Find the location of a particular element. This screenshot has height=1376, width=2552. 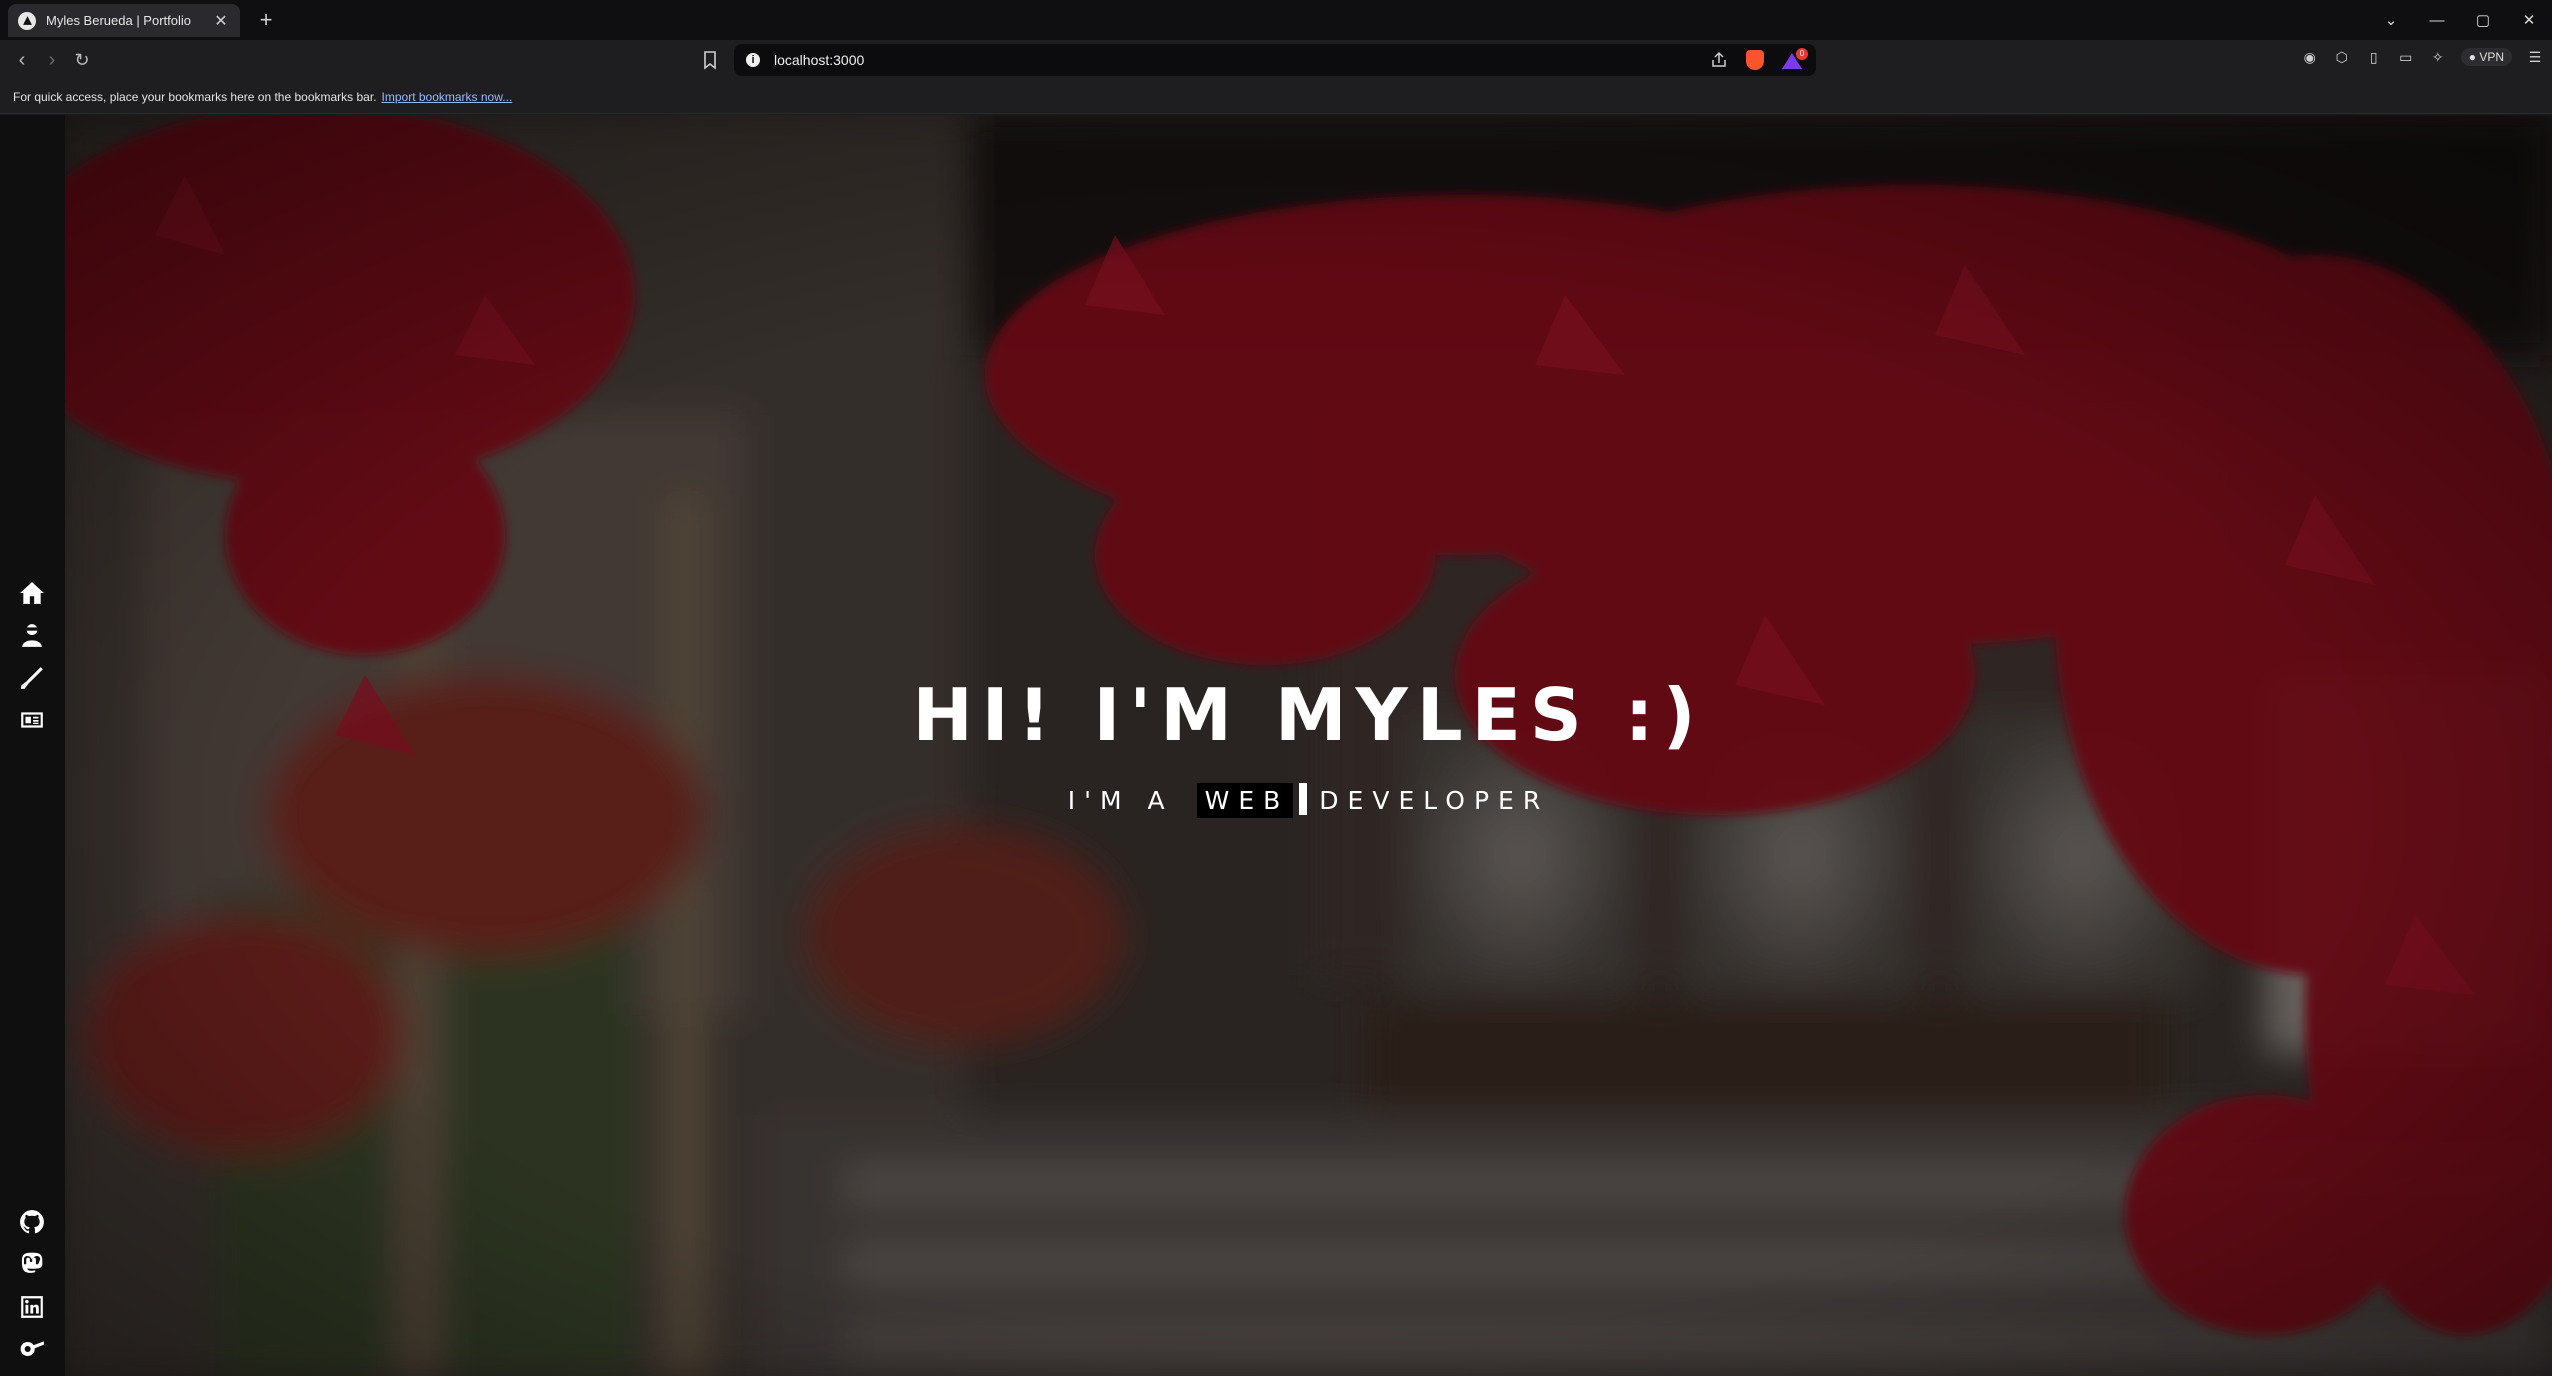

extensions-icon: ⬡ is located at coordinates (2342, 57).